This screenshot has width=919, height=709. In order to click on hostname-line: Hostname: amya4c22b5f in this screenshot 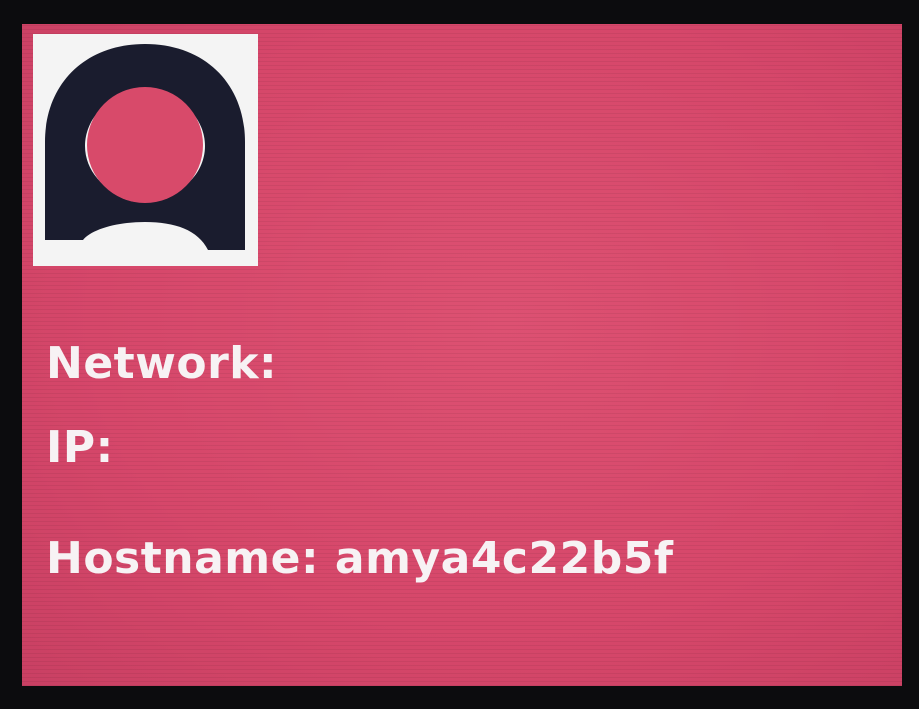, I will do `click(360, 559)`.